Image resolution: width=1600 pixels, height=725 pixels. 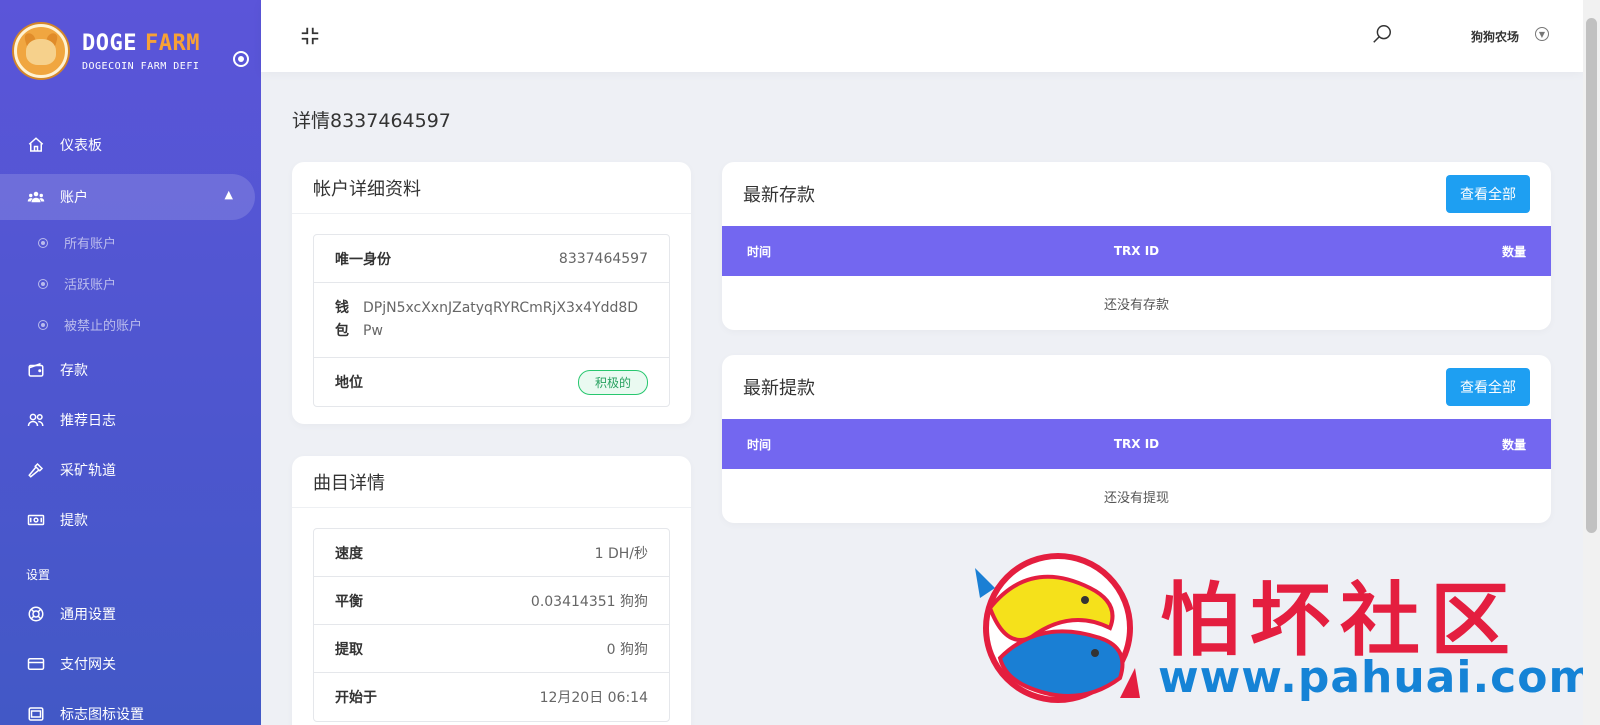 What do you see at coordinates (779, 388) in the screenshot?
I see `card-title: 最新提款` at bounding box center [779, 388].